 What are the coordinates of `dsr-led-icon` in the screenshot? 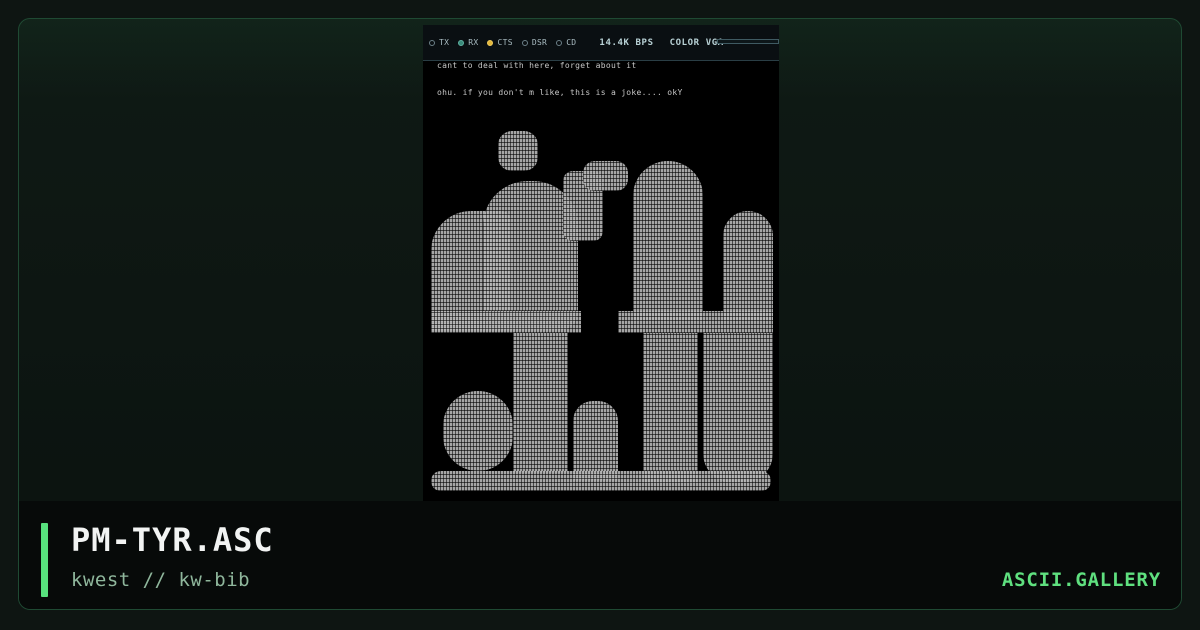 It's located at (524, 42).